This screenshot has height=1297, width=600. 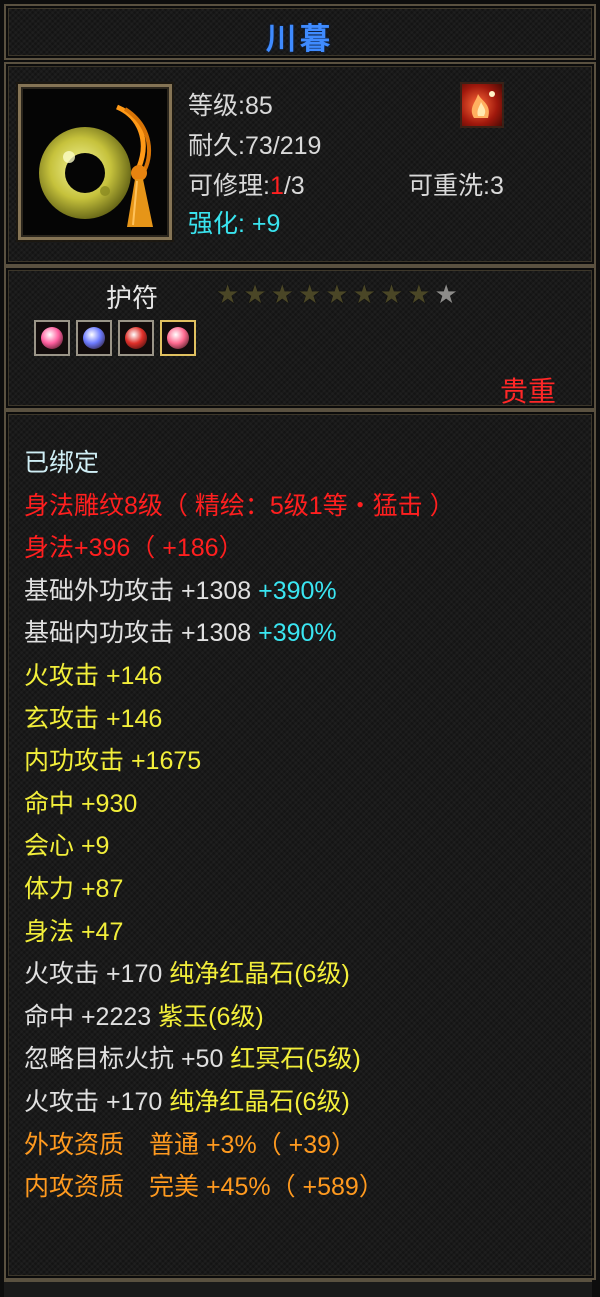 I want to click on bottom-border, so click(x=298, y=1288).